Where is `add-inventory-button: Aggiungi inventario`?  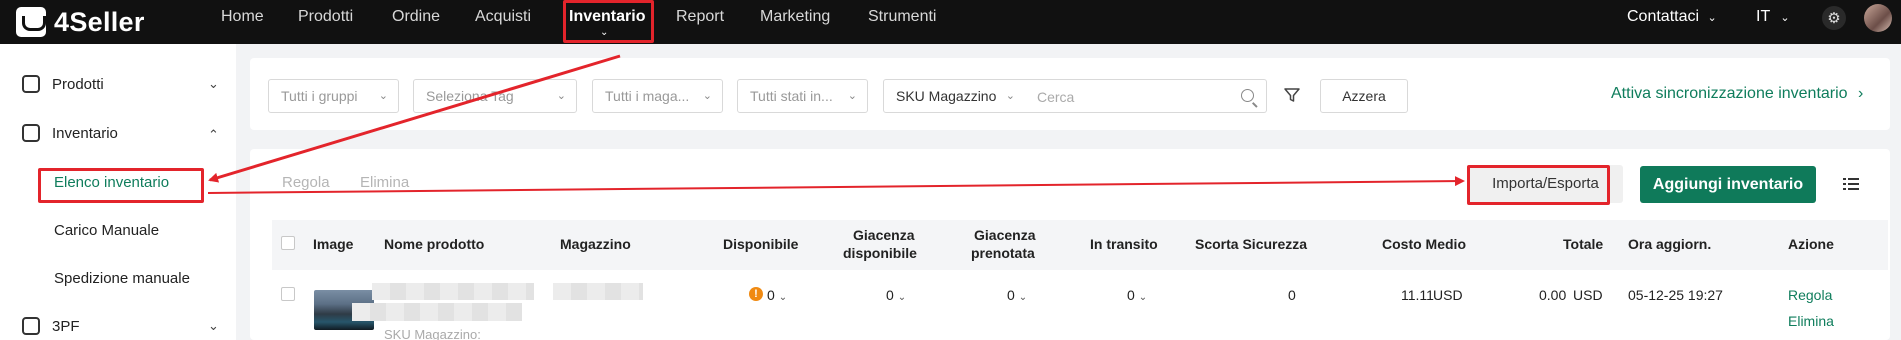 add-inventory-button: Aggiungi inventario is located at coordinates (1728, 184).